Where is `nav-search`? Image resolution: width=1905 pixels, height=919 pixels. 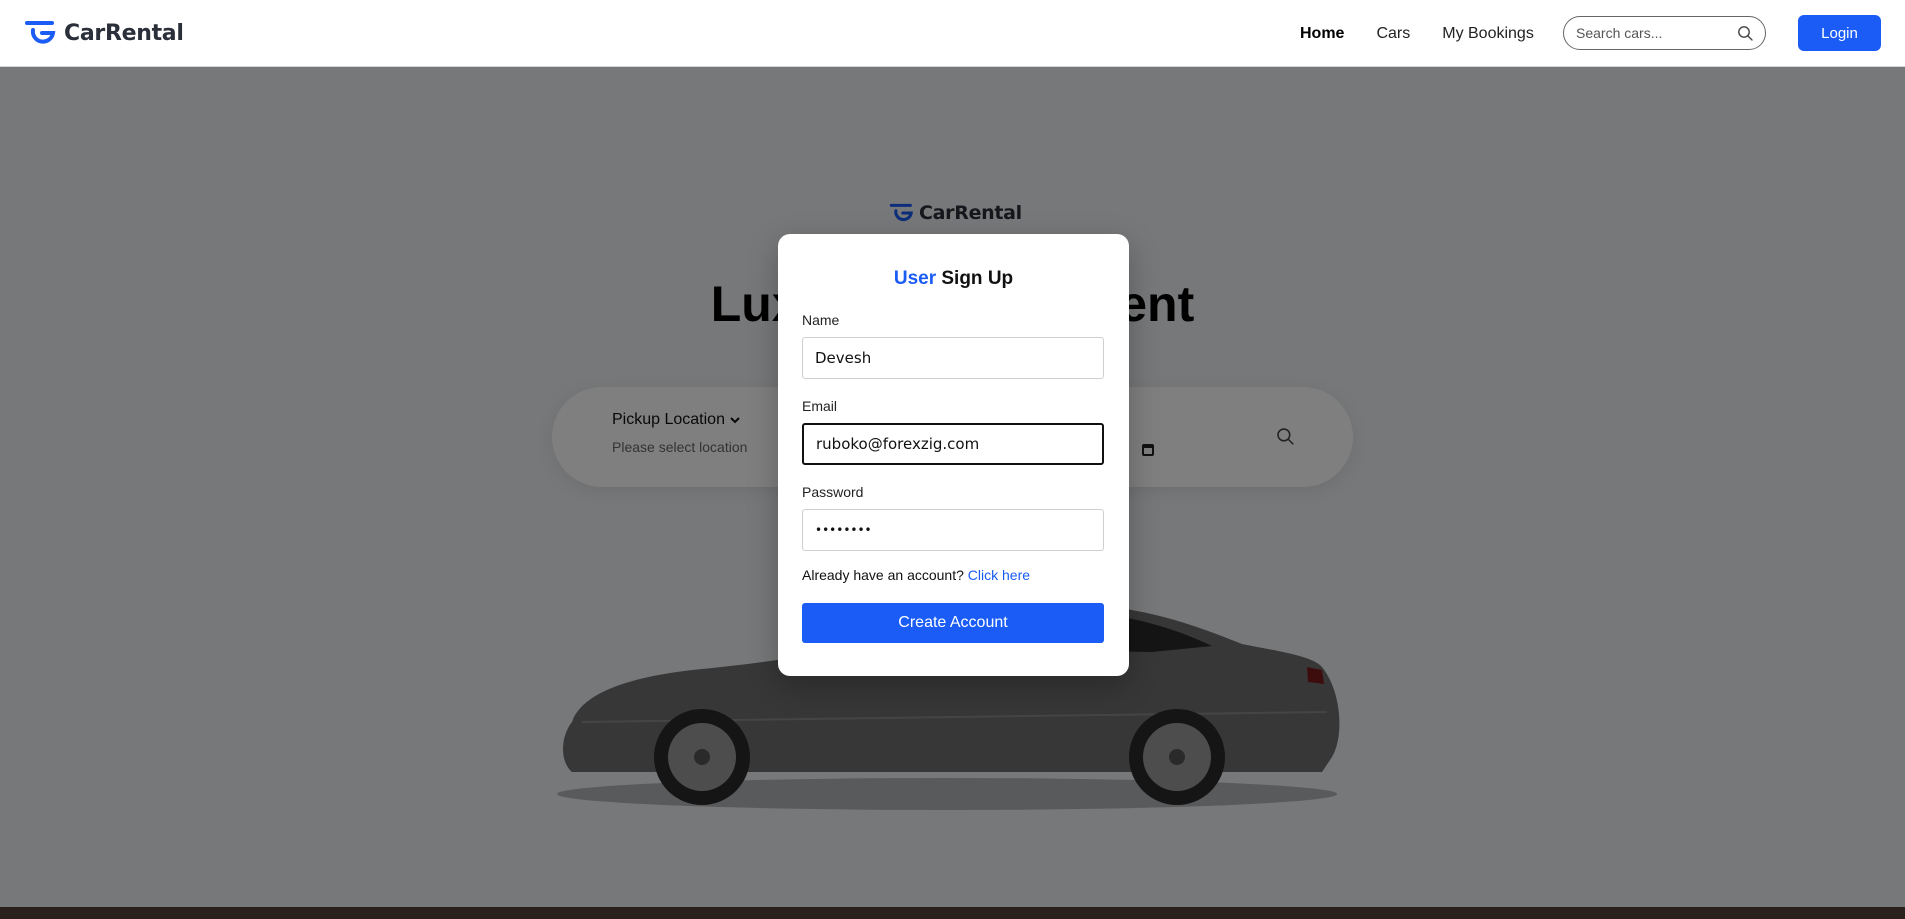
nav-search is located at coordinates (1664, 33).